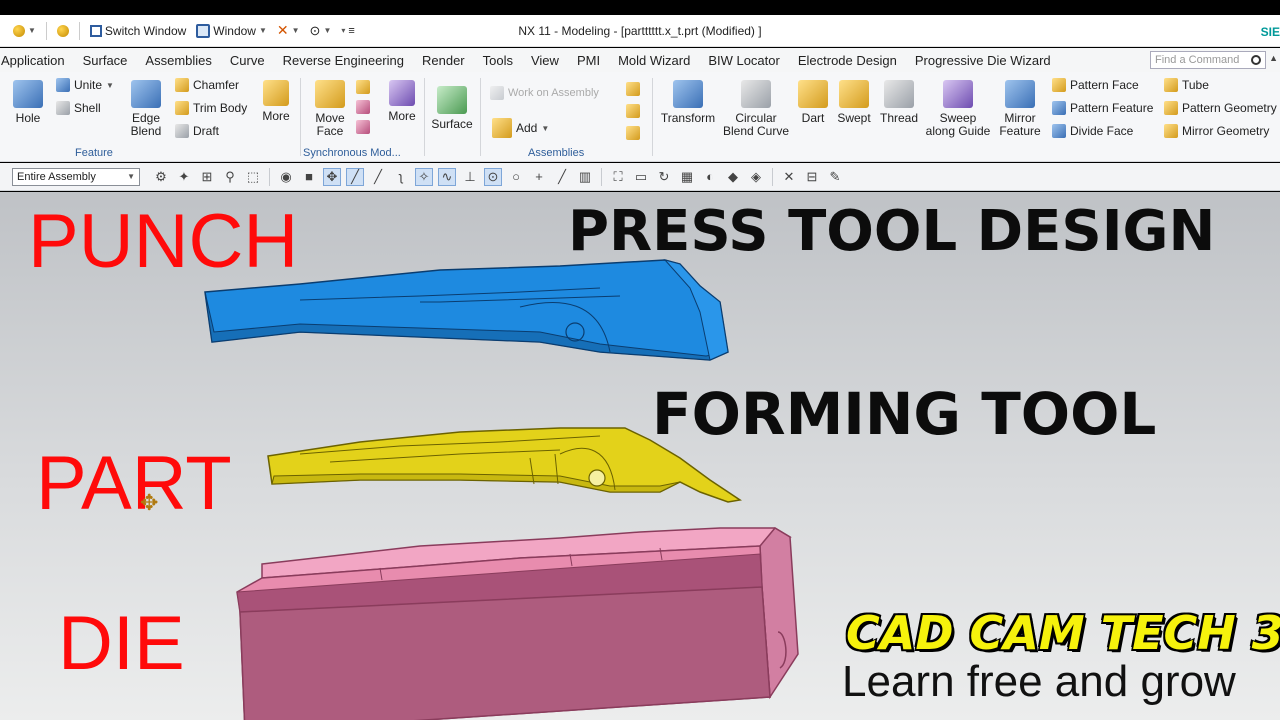 The width and height of the screenshot is (1280, 720). I want to click on channel-tagline: Learn free and grow, so click(1039, 681).